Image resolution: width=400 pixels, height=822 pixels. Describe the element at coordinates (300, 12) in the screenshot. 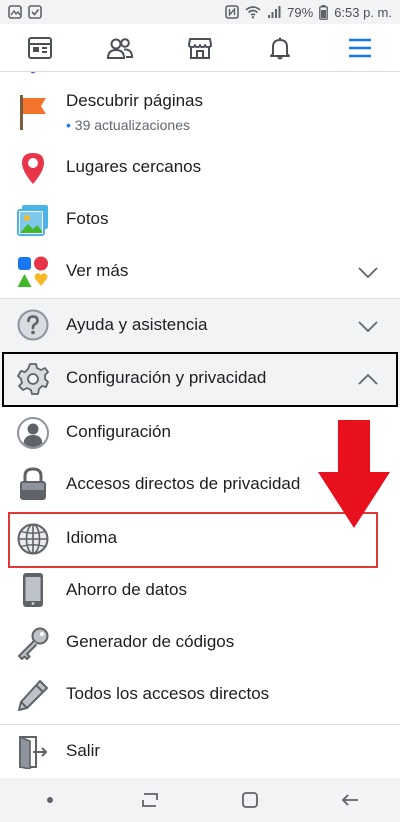

I see `battery-percent: 79%` at that location.